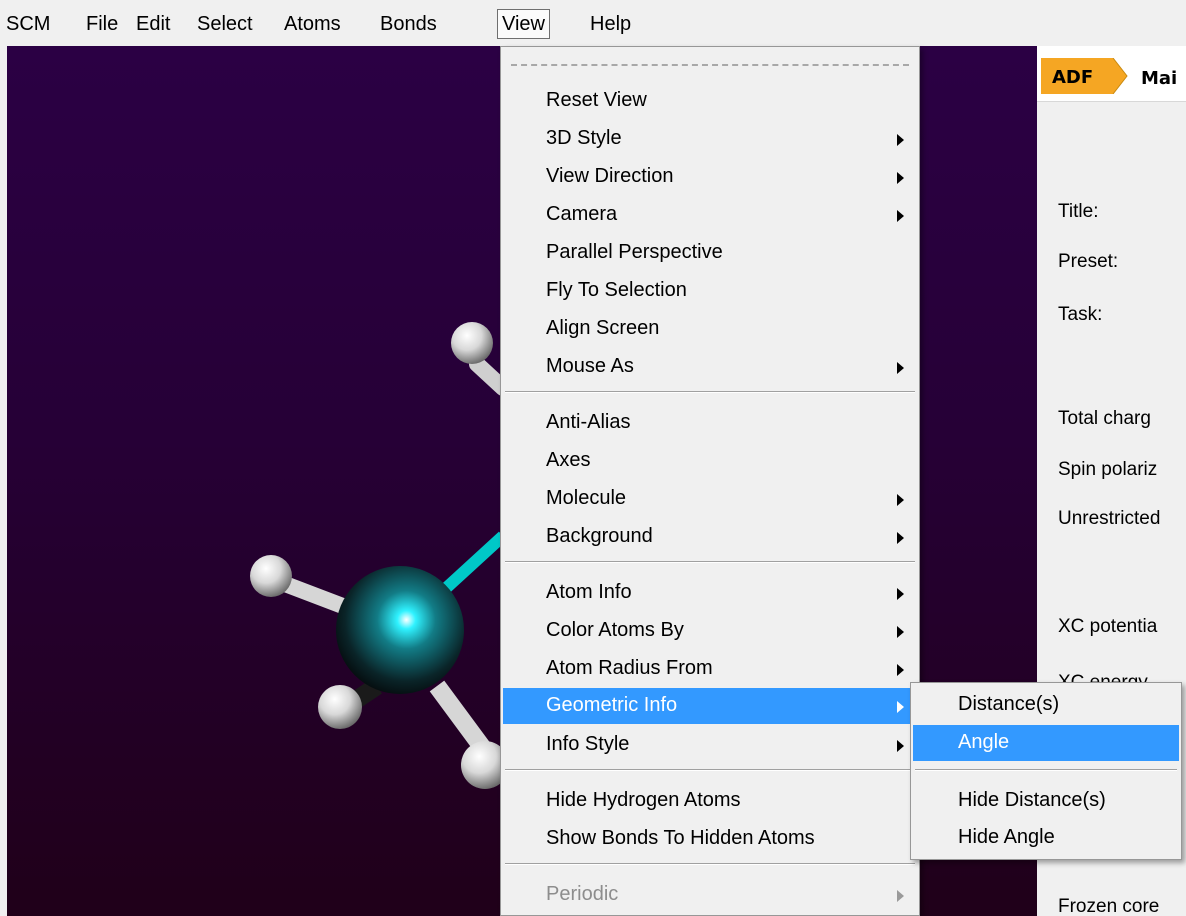 This screenshot has width=1186, height=916. What do you see at coordinates (225, 24) in the screenshot?
I see `menu-select: Select` at bounding box center [225, 24].